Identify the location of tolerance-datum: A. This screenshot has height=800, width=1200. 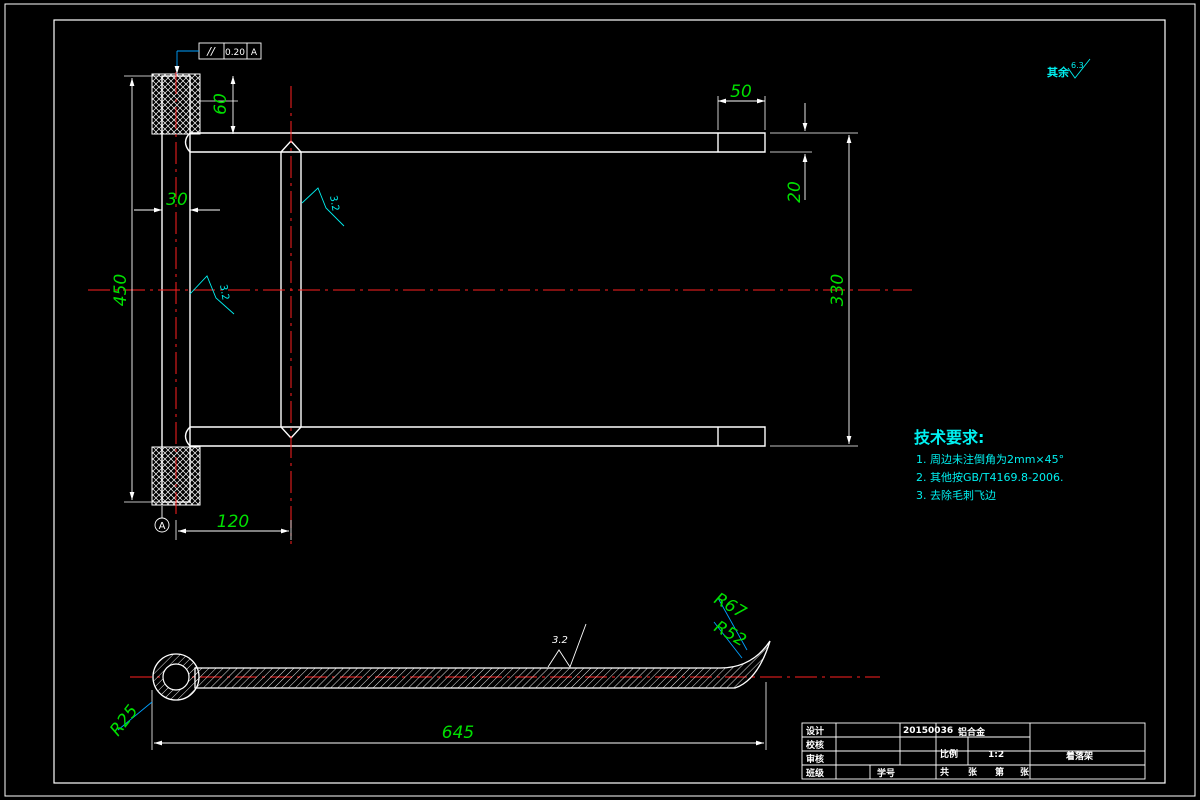
(254, 53).